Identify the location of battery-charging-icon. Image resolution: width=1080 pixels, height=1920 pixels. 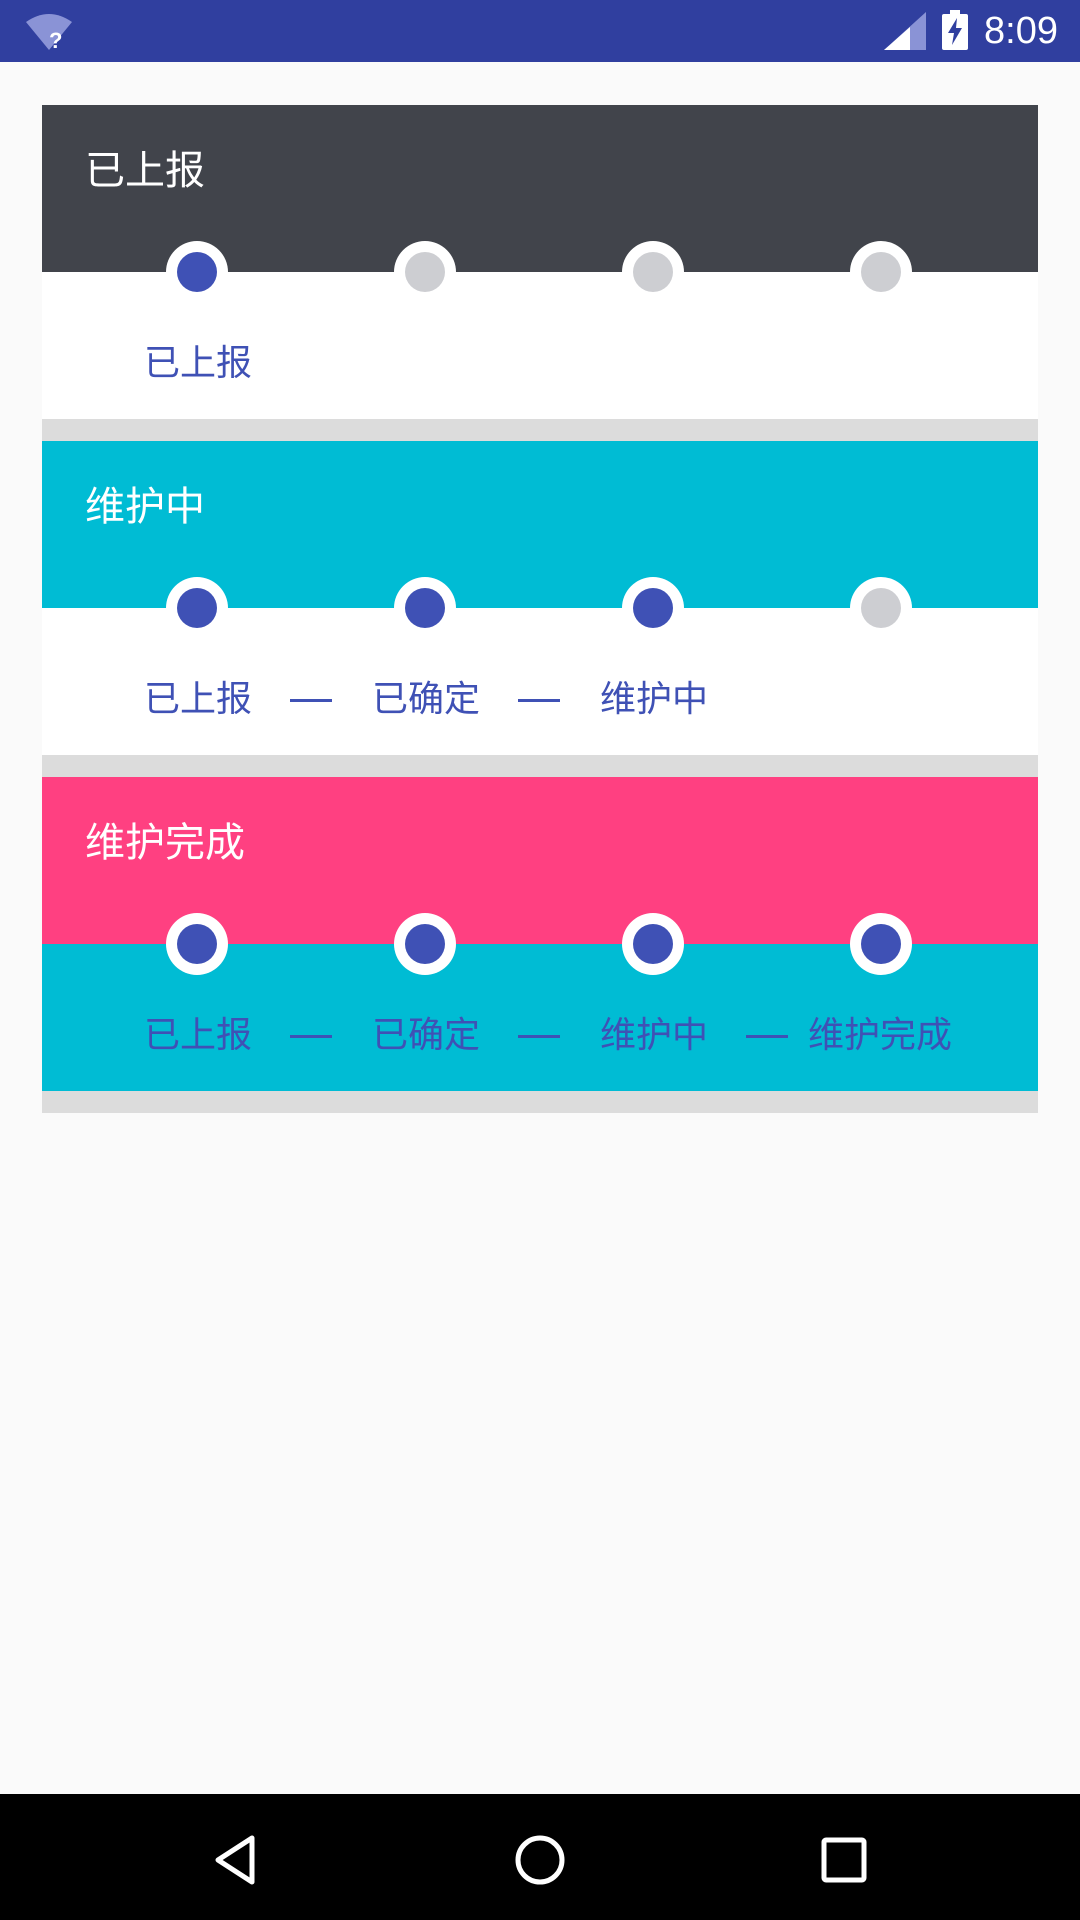
(955, 30).